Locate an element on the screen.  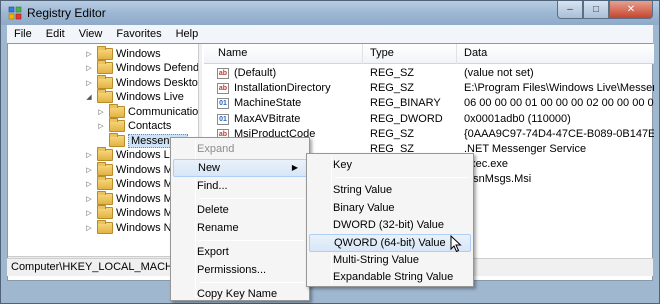
menu-item-label: DWORD (32-bit) Value is located at coordinates (389, 225).